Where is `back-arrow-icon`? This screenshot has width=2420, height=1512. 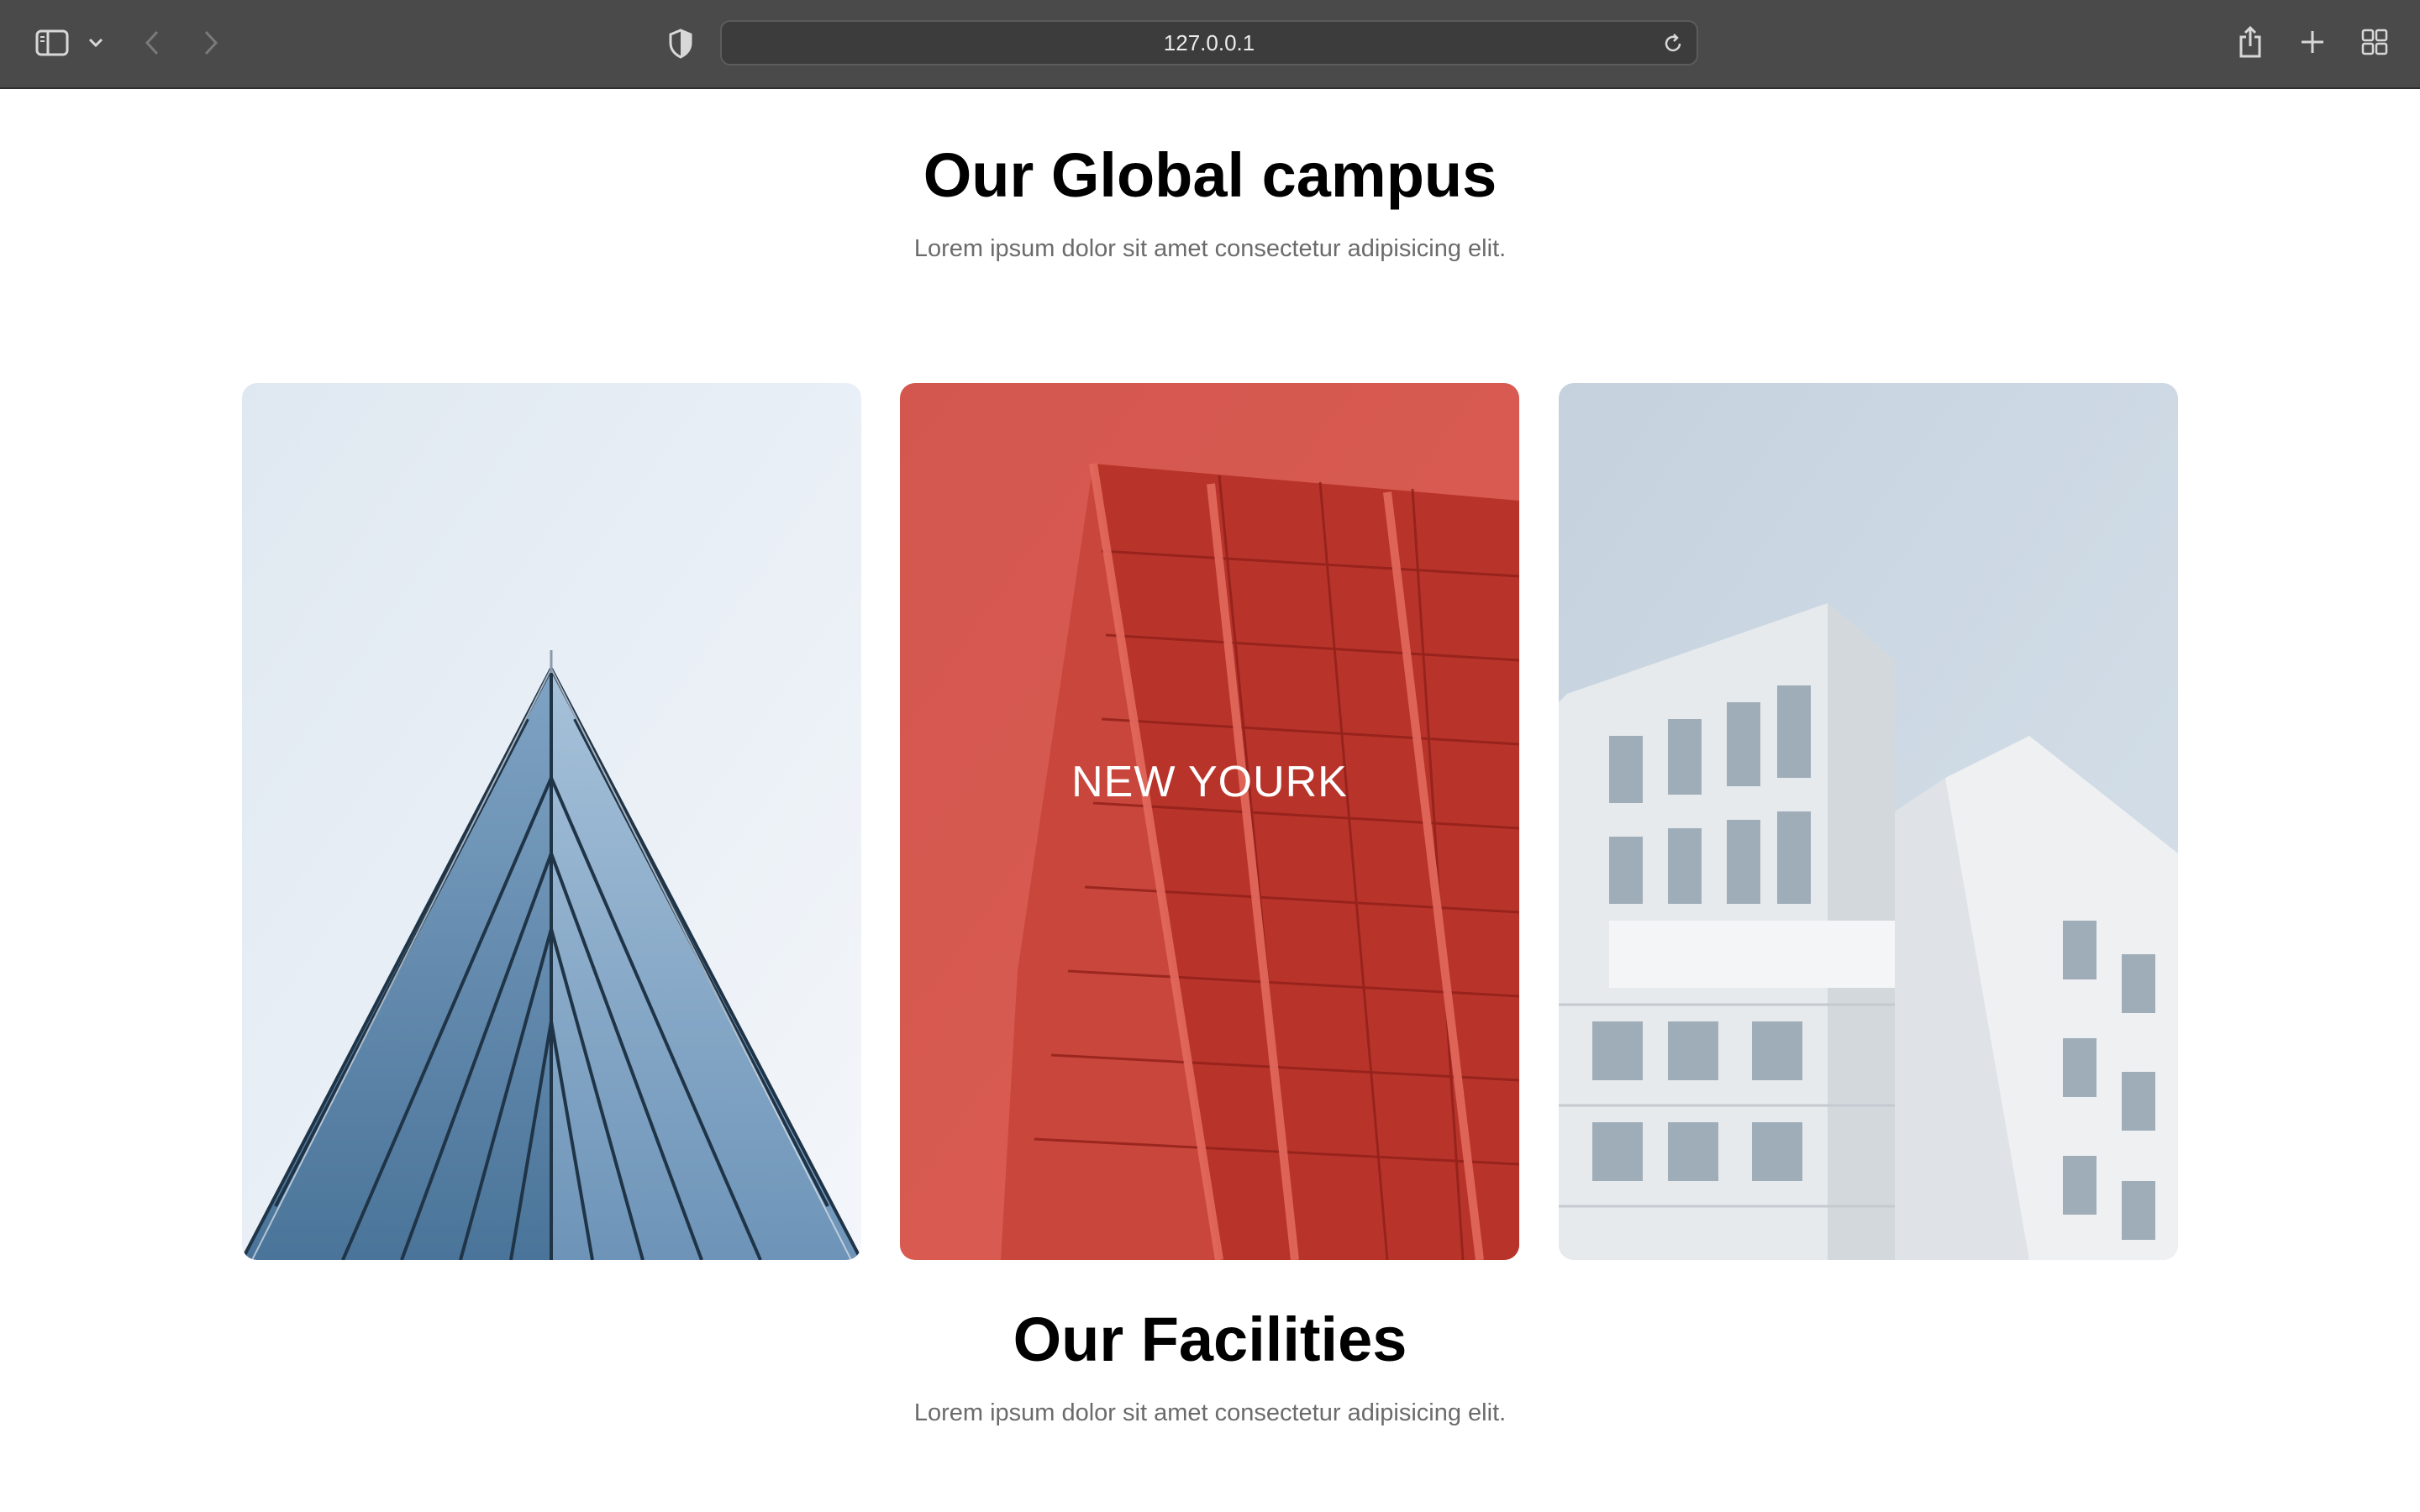 back-arrow-icon is located at coordinates (152, 43).